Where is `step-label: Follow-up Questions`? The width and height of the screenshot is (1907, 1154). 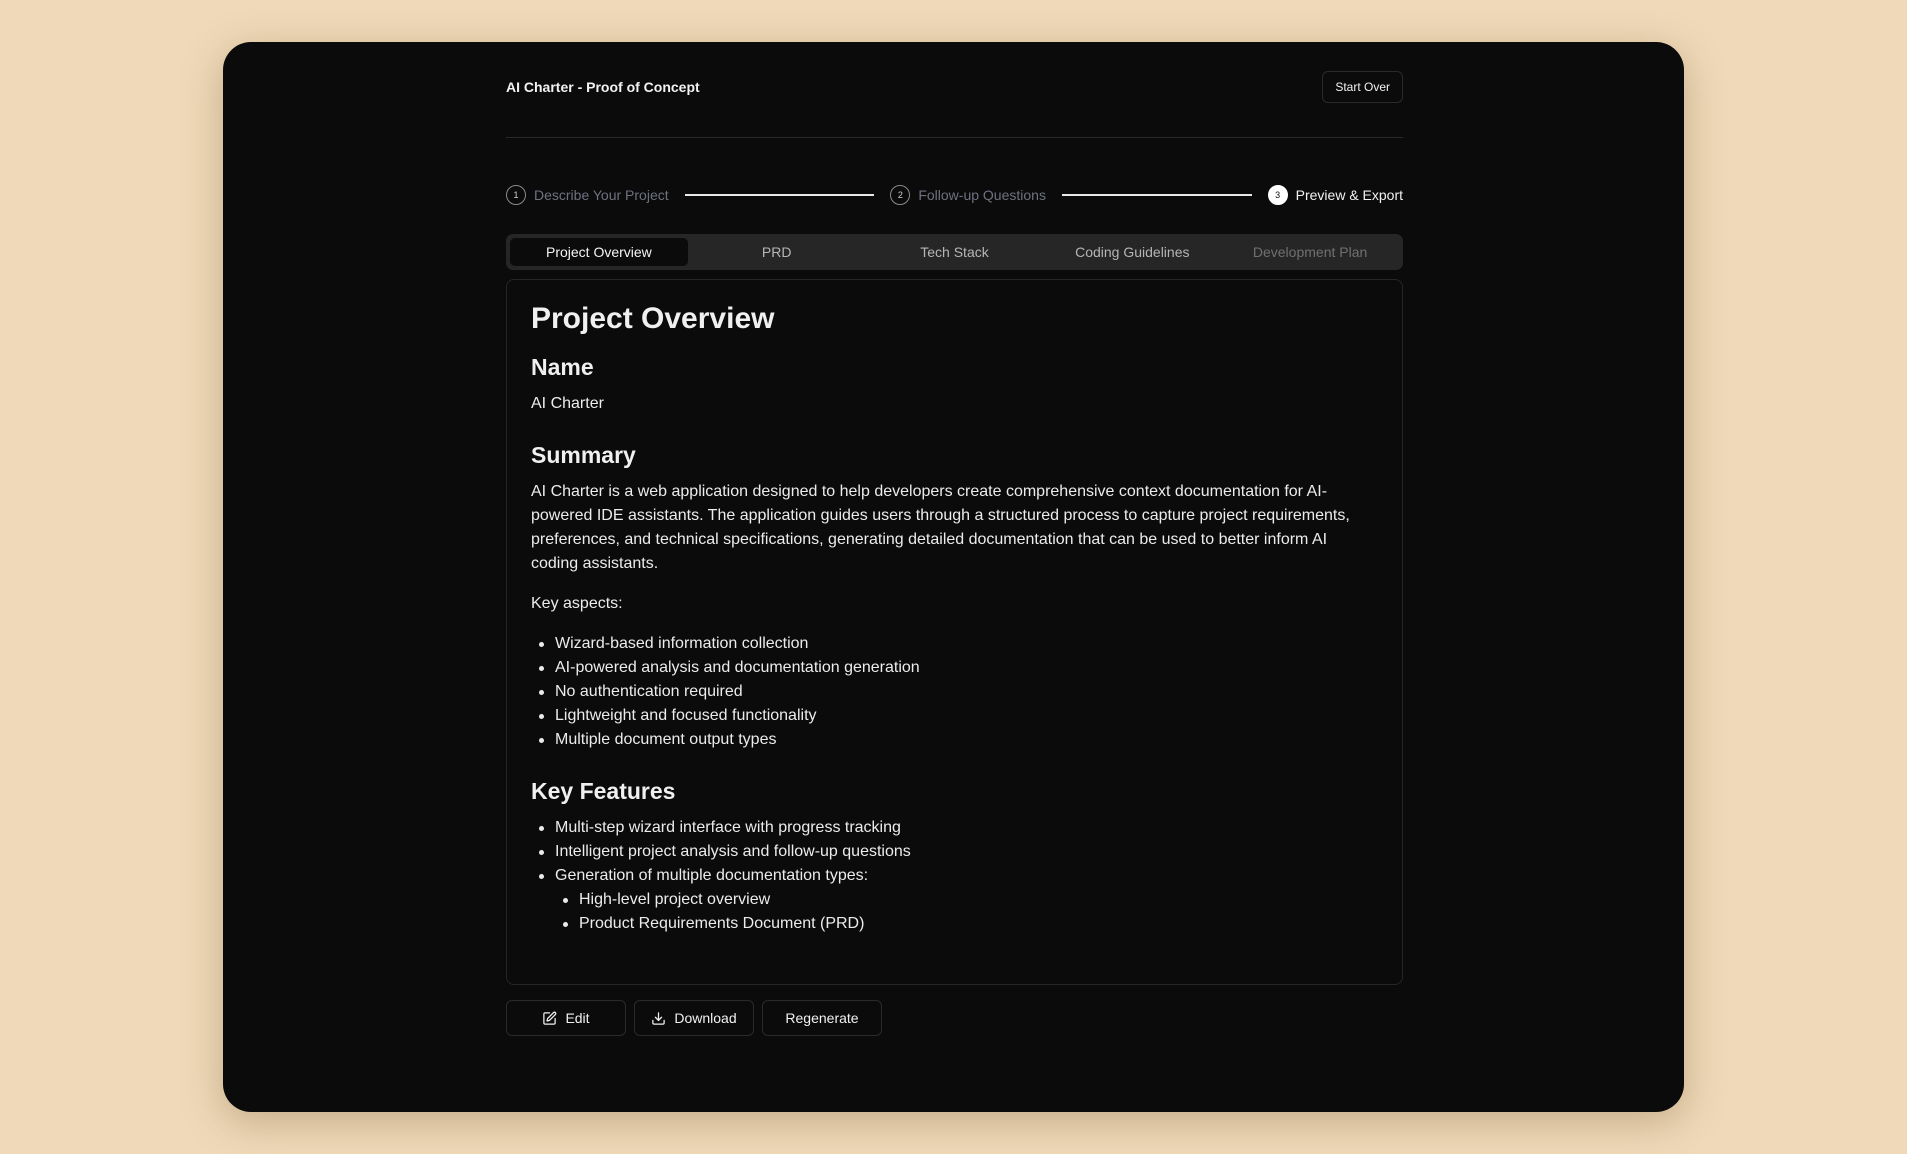
step-label: Follow-up Questions is located at coordinates (982, 195).